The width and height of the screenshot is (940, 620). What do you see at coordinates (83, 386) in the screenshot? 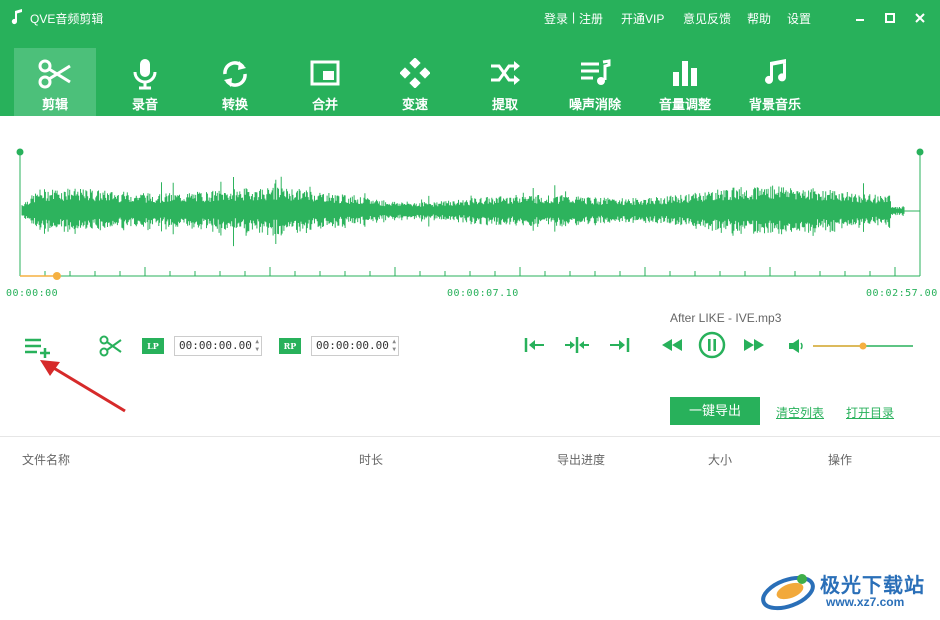
I see `annotation-arrow` at bounding box center [83, 386].